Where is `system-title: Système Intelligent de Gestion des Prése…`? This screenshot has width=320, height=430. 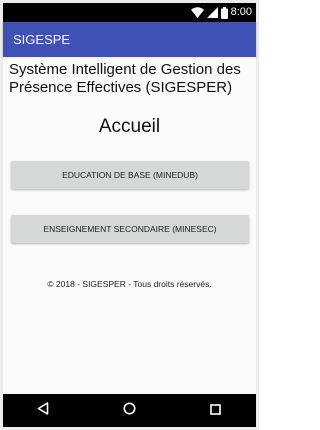 system-title: Système Intelligent de Gestion des Prése… is located at coordinates (125, 78).